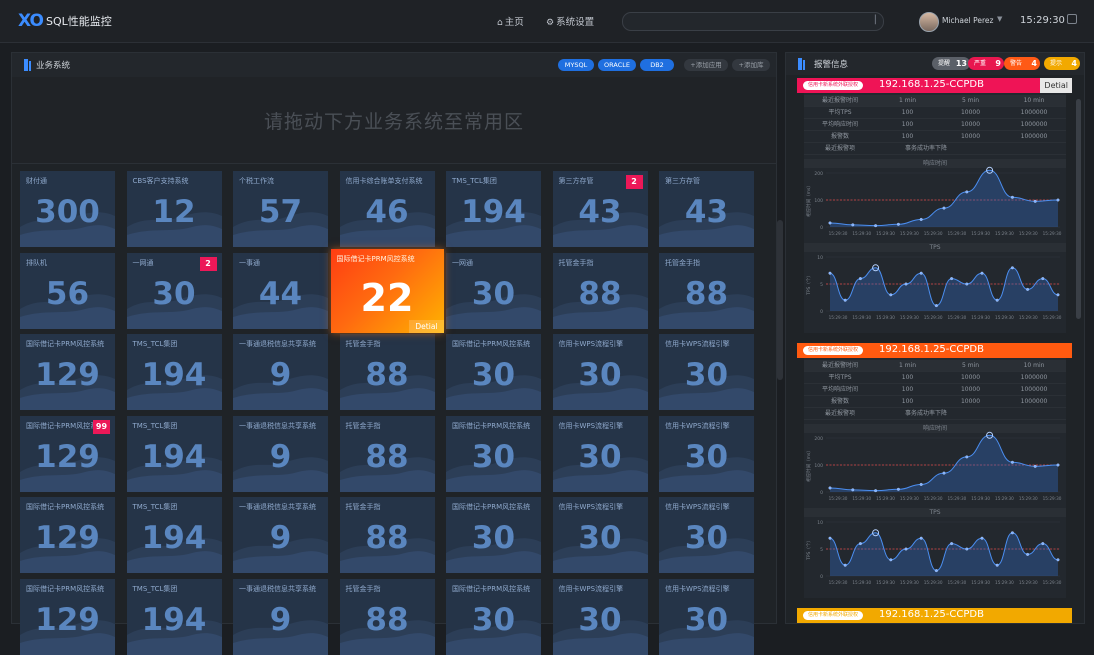  Describe the element at coordinates (600, 209) in the screenshot. I see `system-tile: 第三方存管 43 2` at that location.